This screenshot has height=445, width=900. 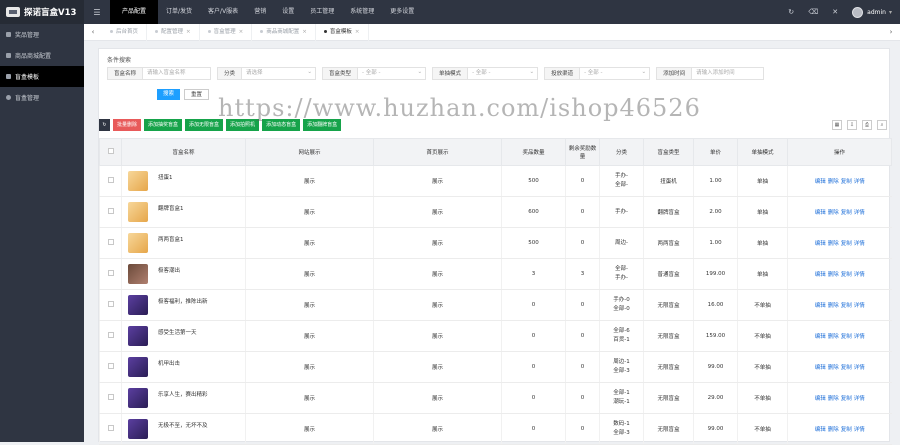 What do you see at coordinates (279, 73) in the screenshot?
I see `category-select: 请选择` at bounding box center [279, 73].